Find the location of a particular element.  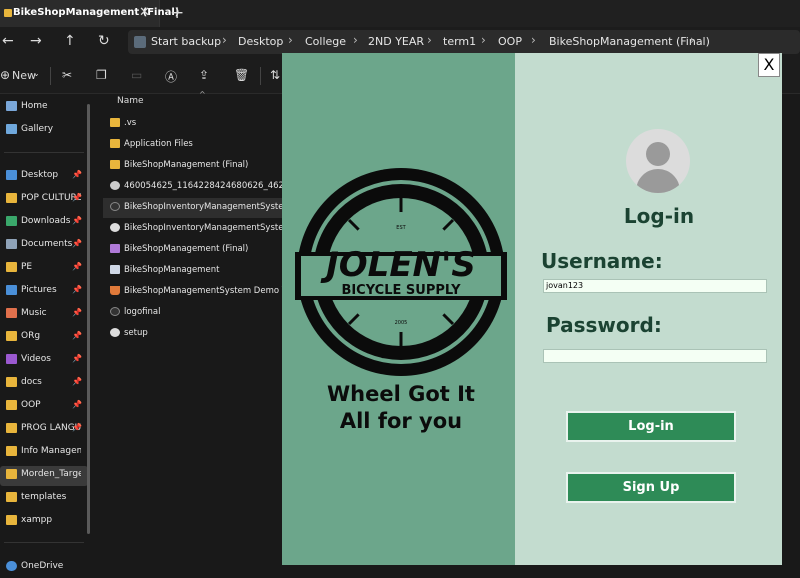

cut-icon: ✂ is located at coordinates (67, 75).